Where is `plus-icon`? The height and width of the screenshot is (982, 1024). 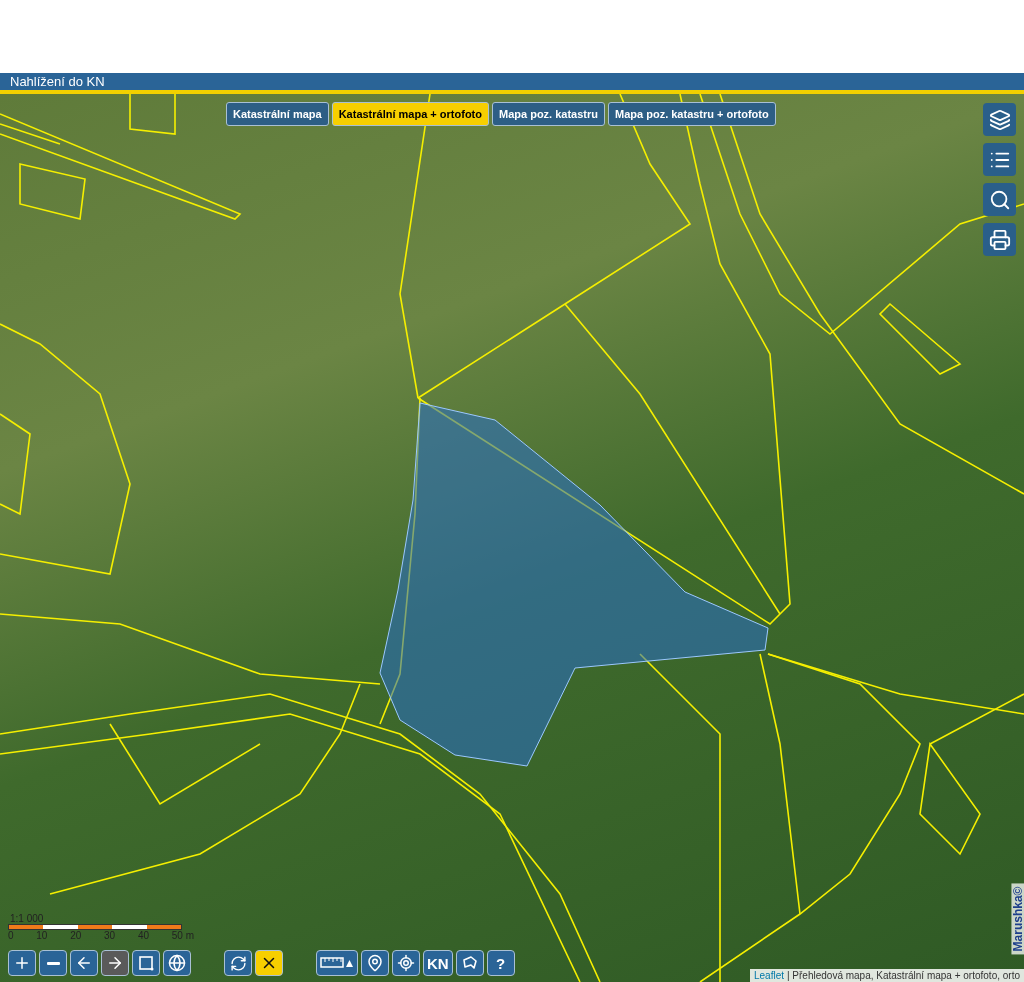 plus-icon is located at coordinates (22, 963).